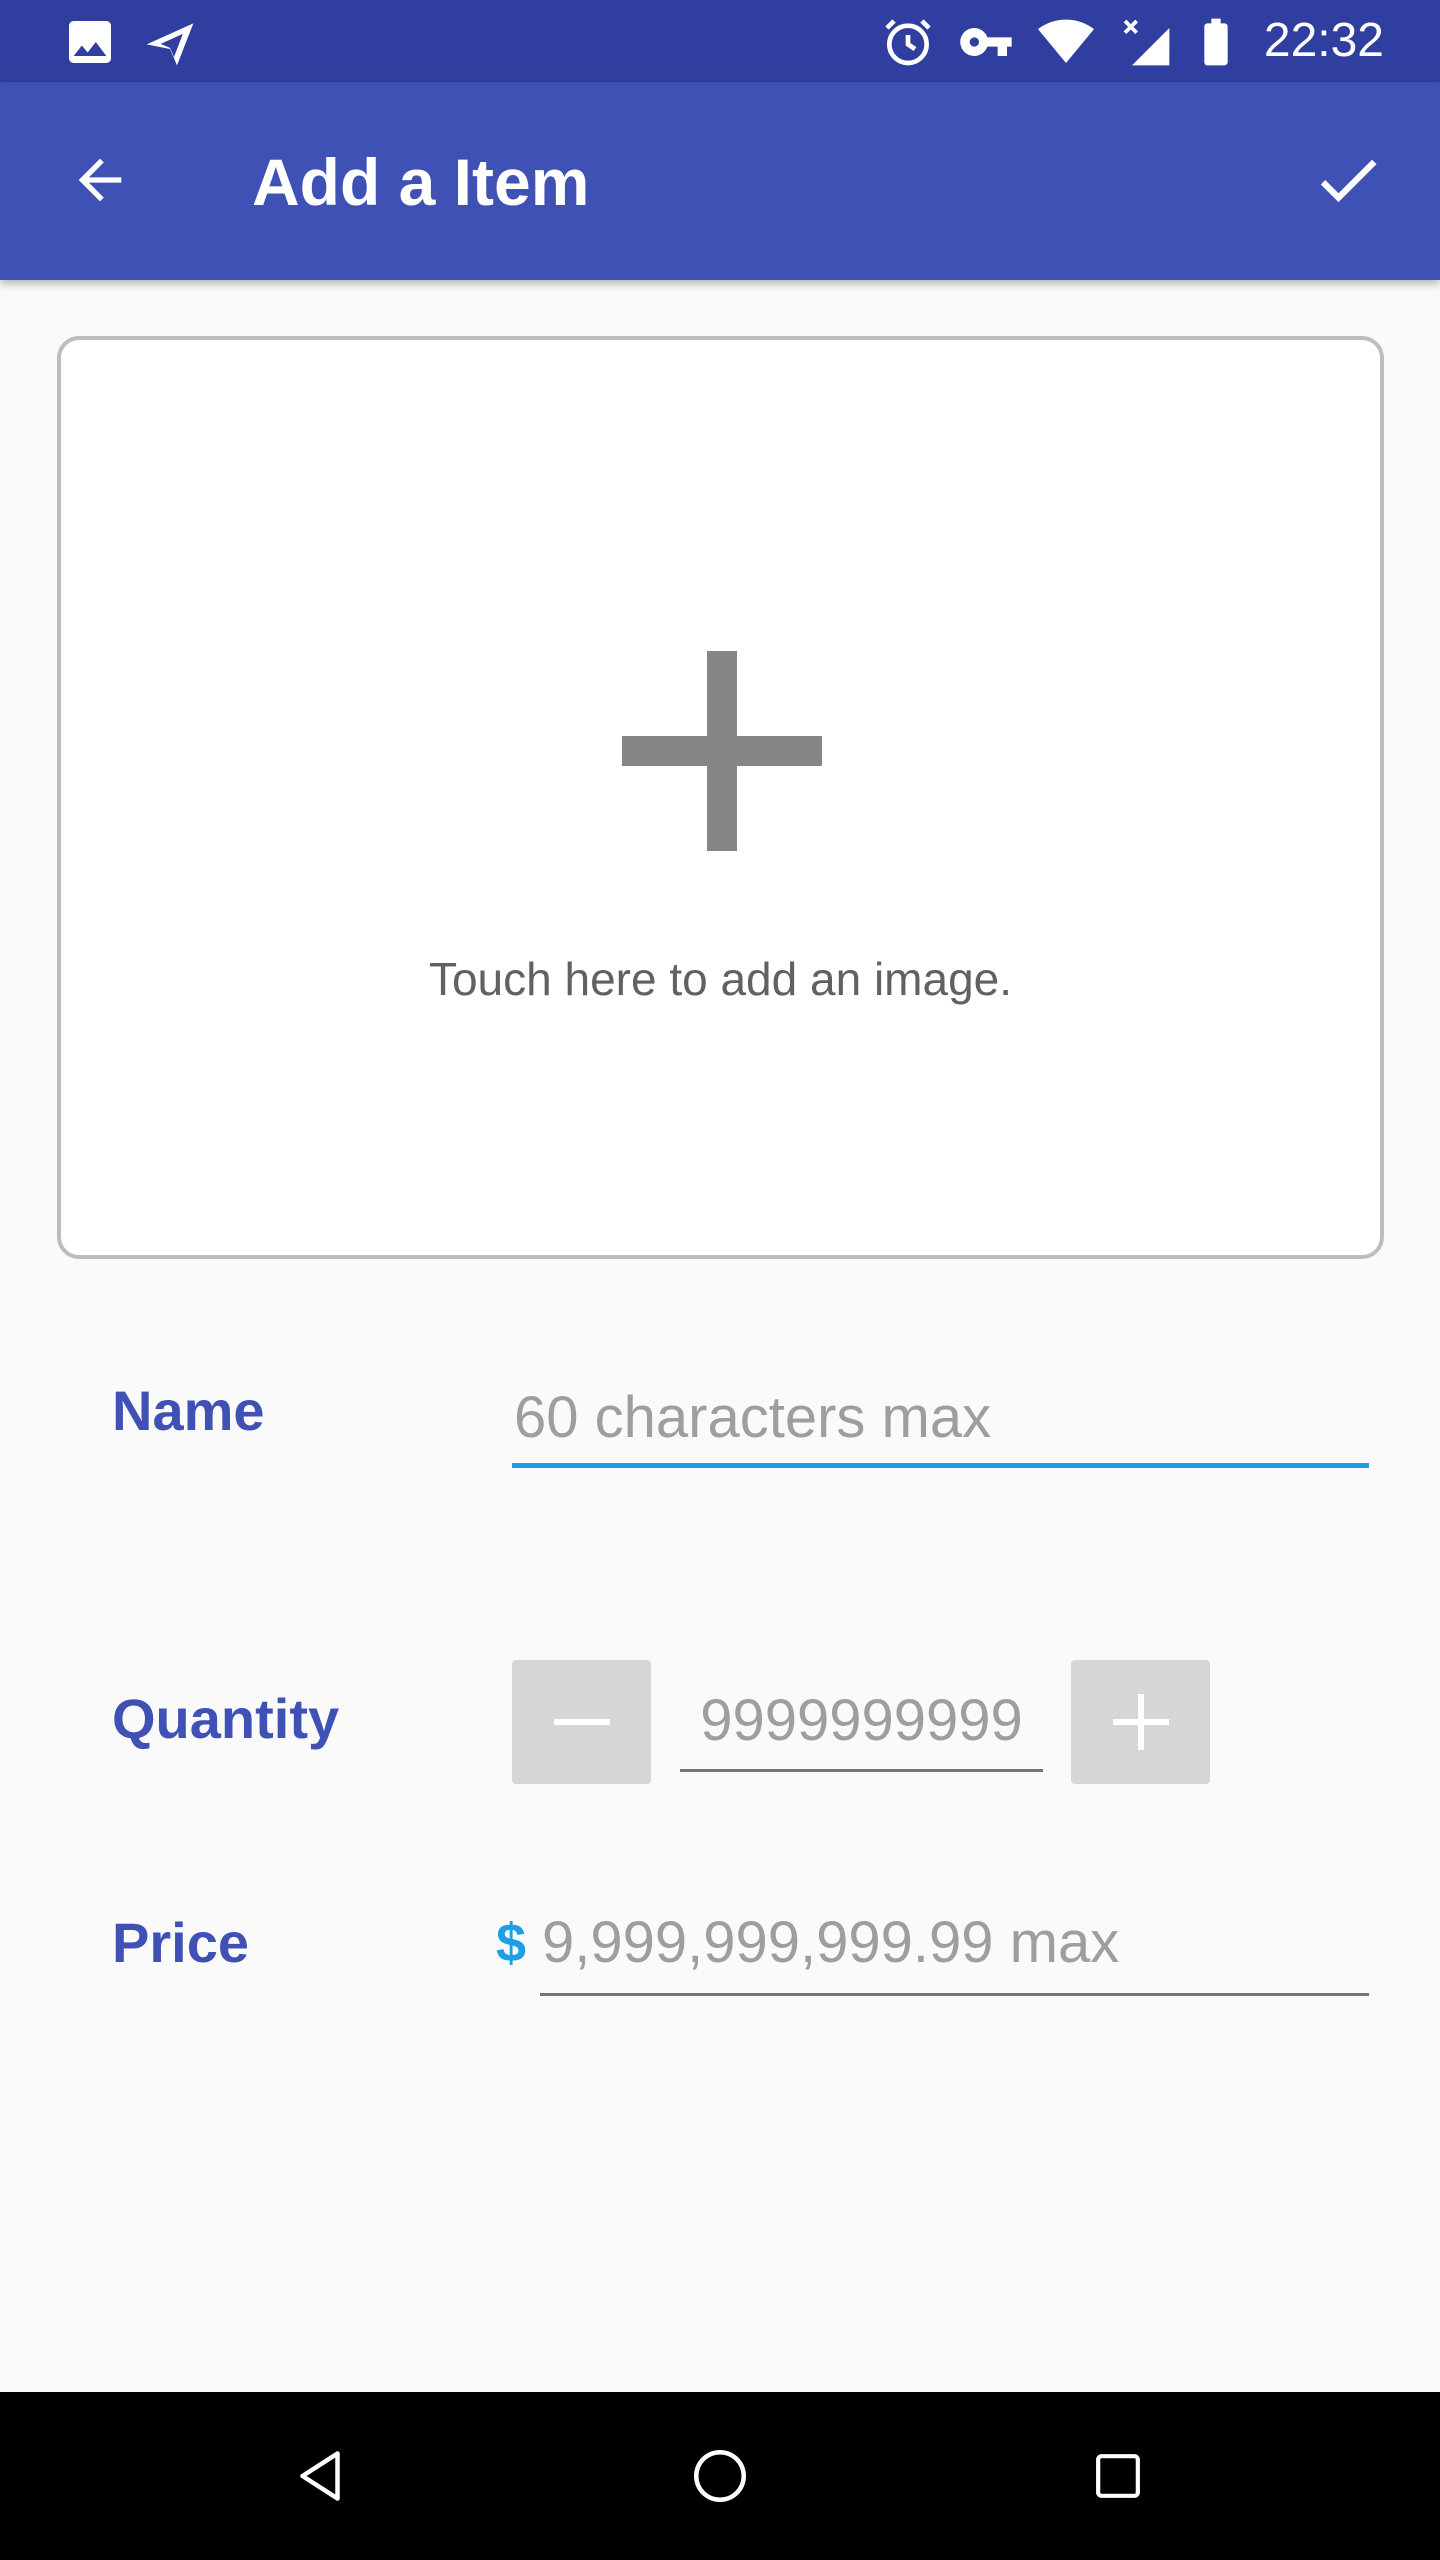 The image size is (1440, 2560). I want to click on back-button, so click(100, 180).